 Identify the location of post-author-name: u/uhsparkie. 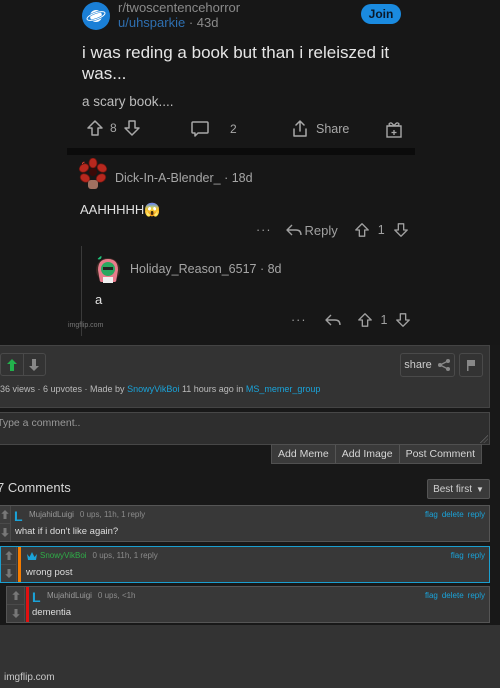
(151, 22).